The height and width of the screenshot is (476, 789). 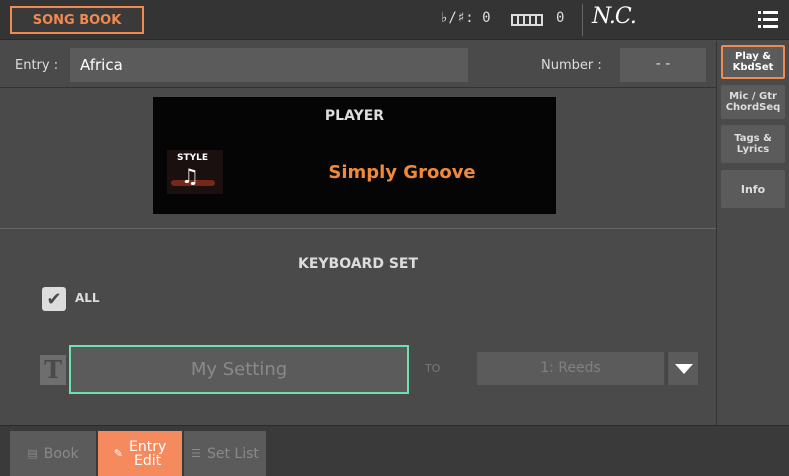 I want to click on number-label: Number :, so click(x=571, y=65).